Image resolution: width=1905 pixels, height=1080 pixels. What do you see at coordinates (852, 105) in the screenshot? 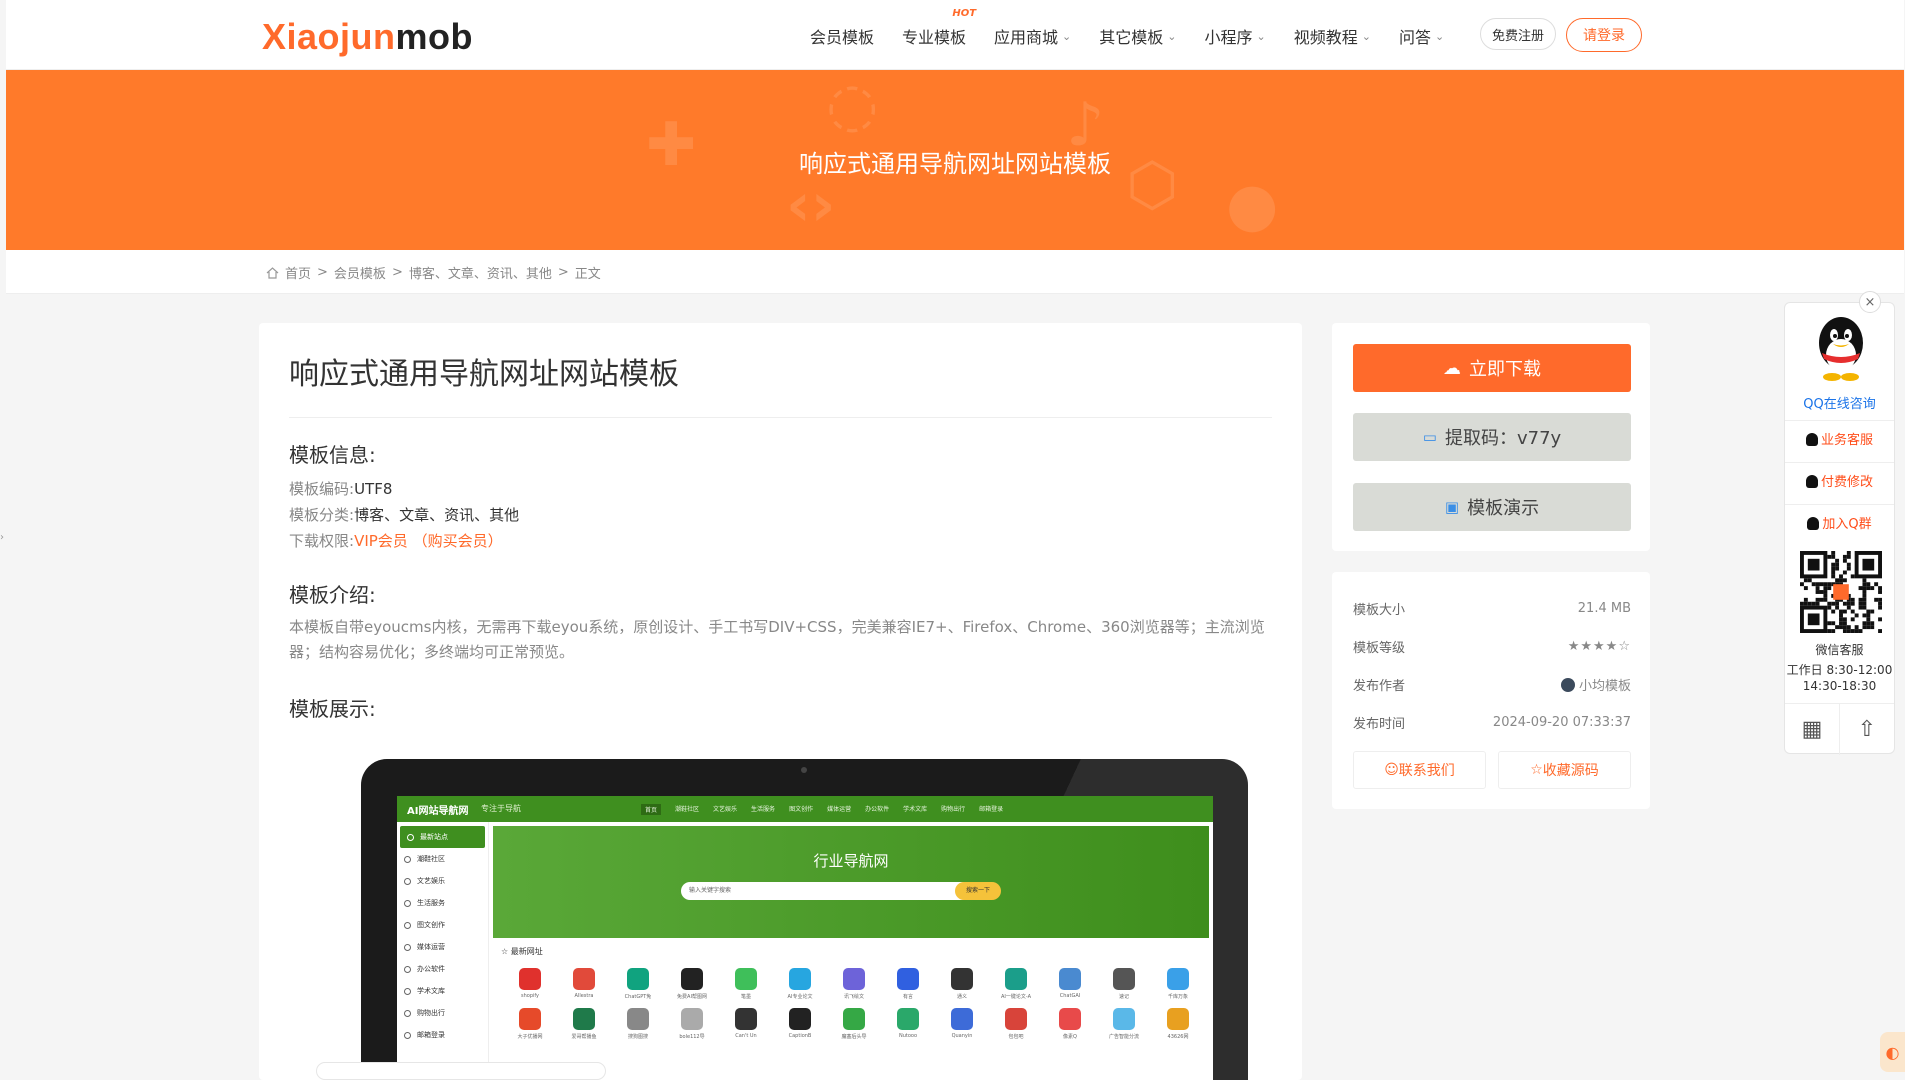
I see `banner-deco-icon: ◌` at bounding box center [852, 105].